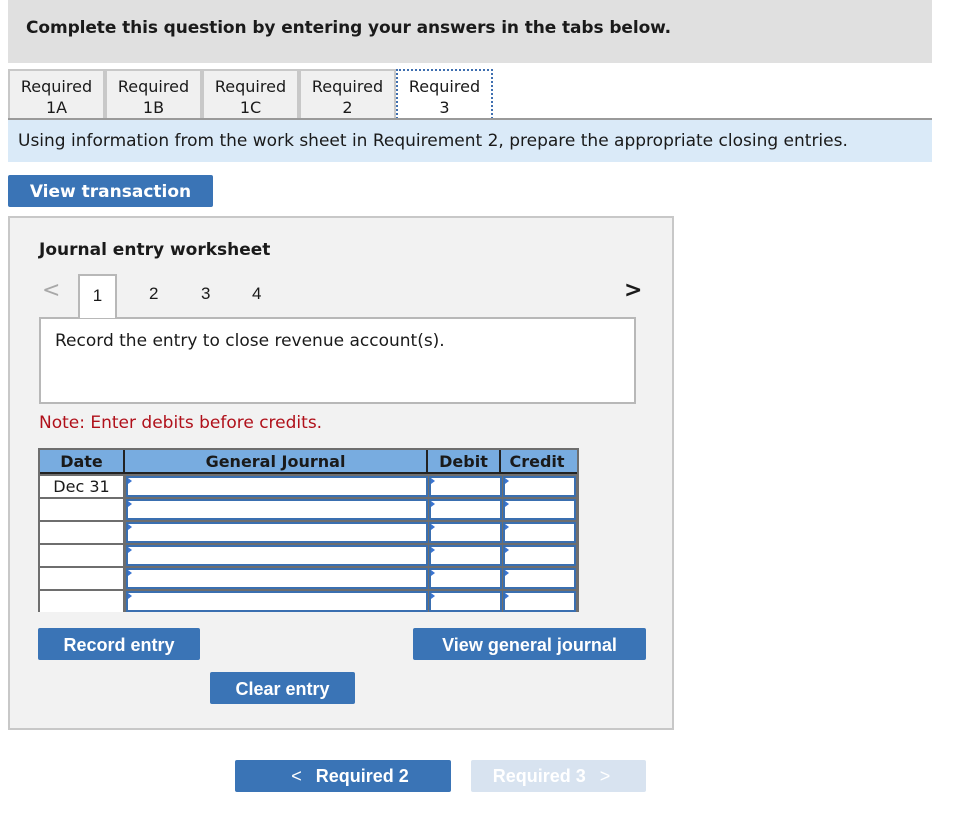  What do you see at coordinates (276, 461) in the screenshot?
I see `column-header-general-journal: General Journal` at bounding box center [276, 461].